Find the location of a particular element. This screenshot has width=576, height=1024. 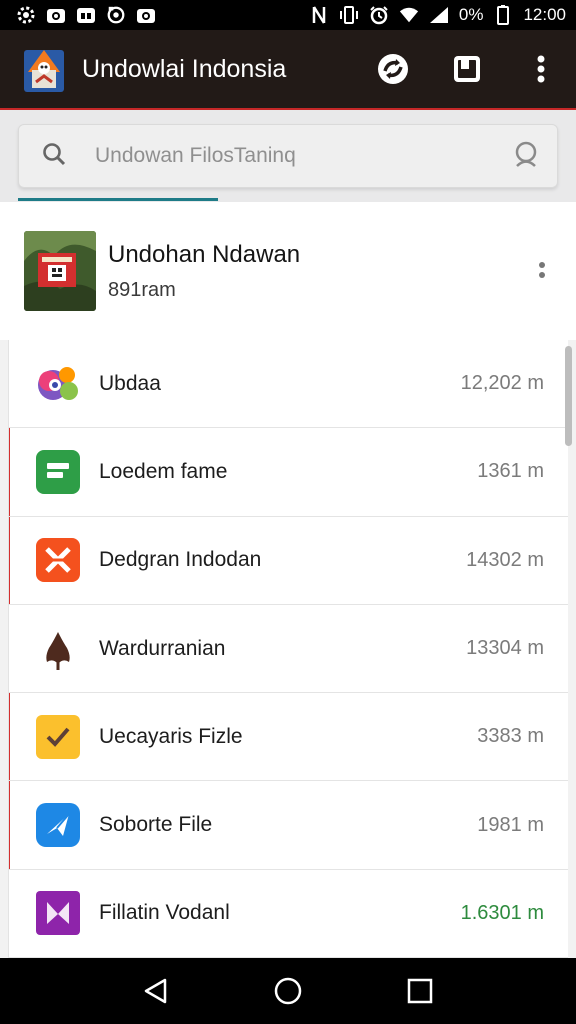

header-title: Undohan Ndawan is located at coordinates (204, 254).